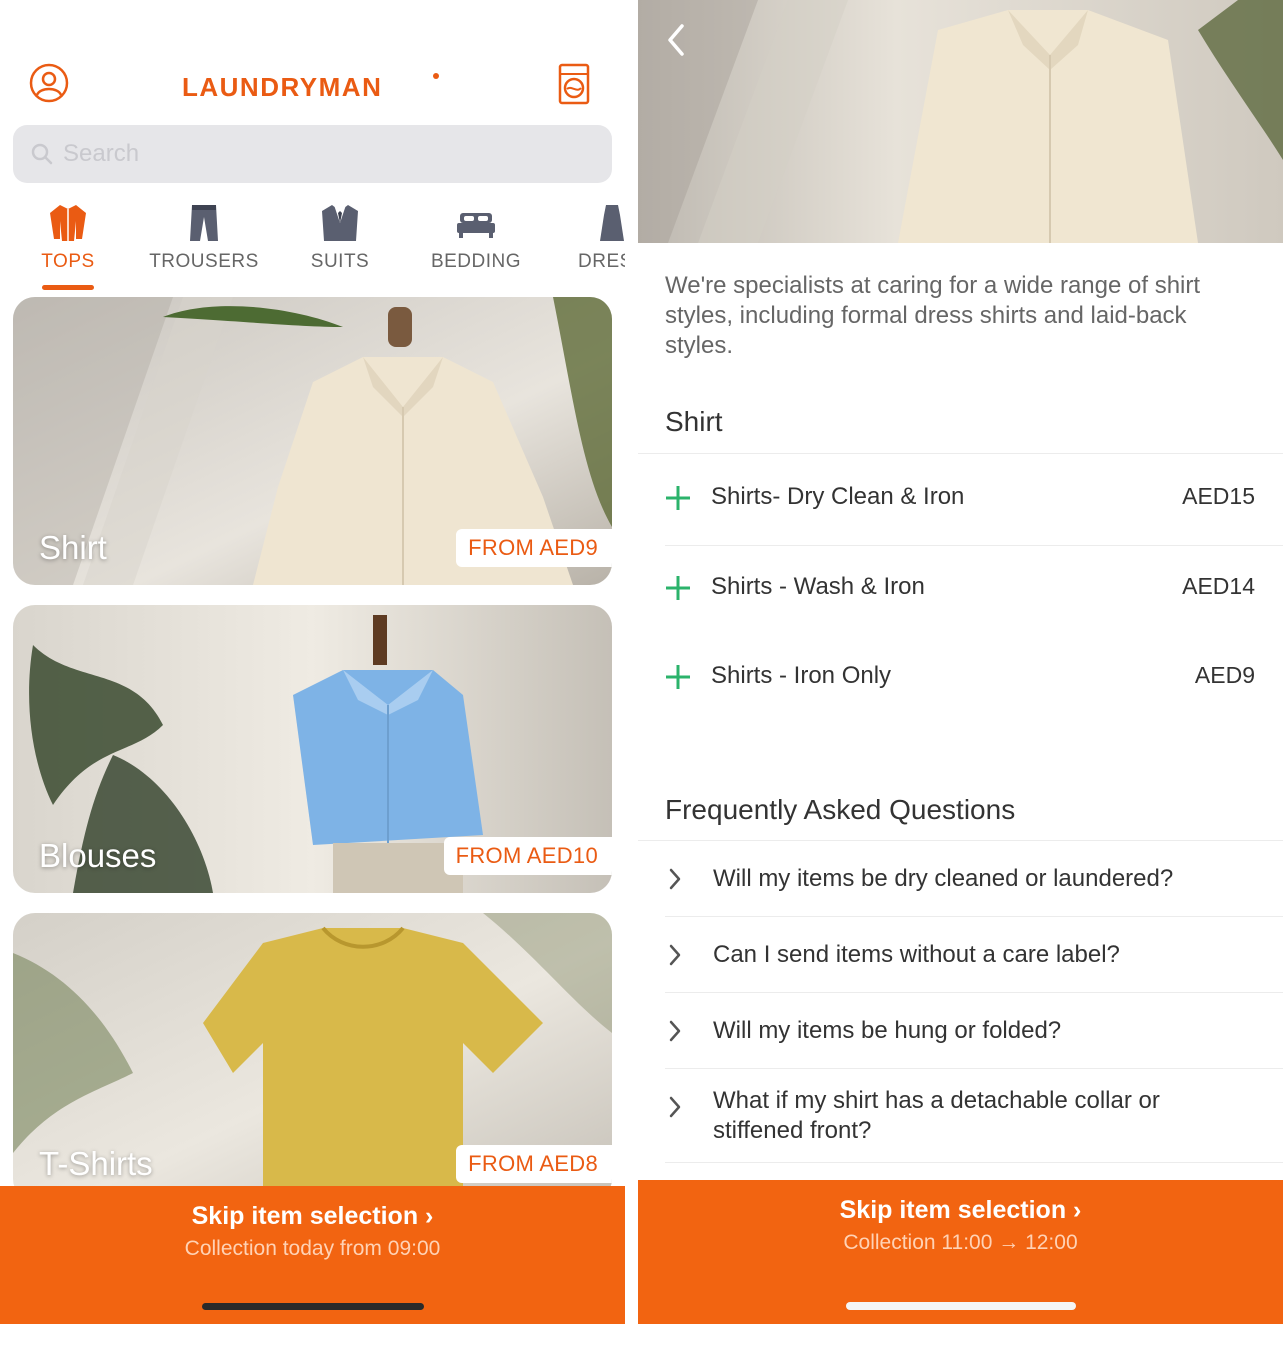 The image size is (1283, 1354). What do you see at coordinates (584, 245) in the screenshot?
I see `tab-dress: DRESS` at bounding box center [584, 245].